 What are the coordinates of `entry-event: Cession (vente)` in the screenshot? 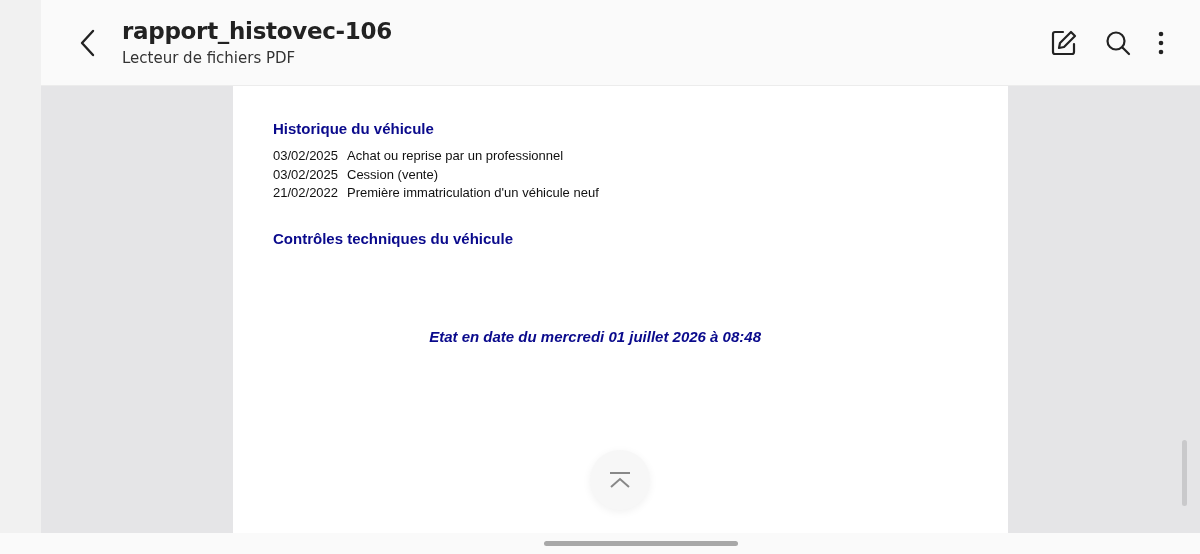 It's located at (393, 174).